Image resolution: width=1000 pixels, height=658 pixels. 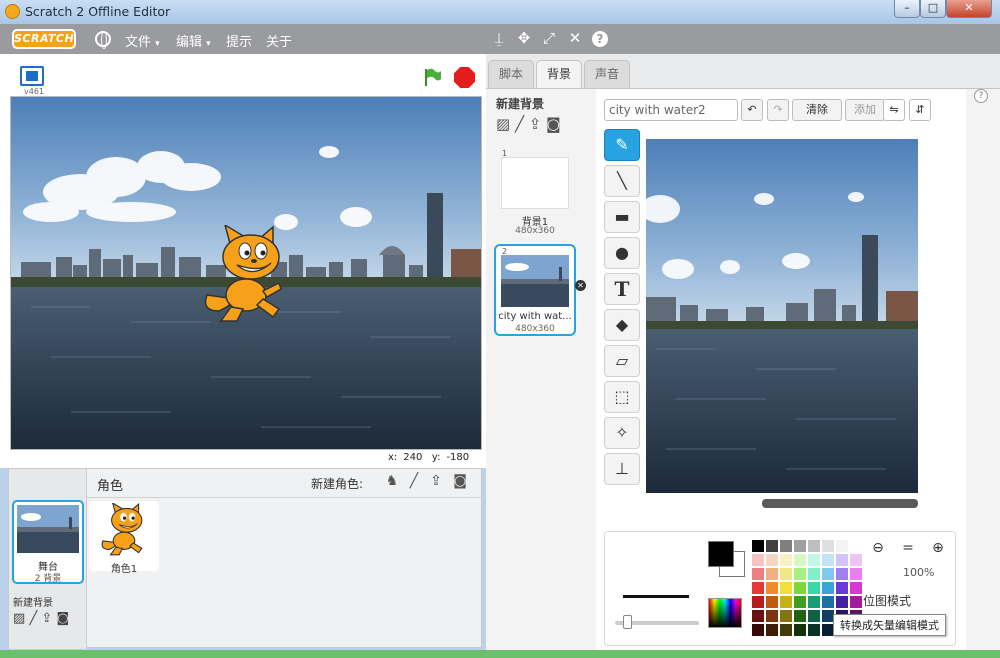 What do you see at coordinates (622, 145) in the screenshot?
I see `paintbrush-icon: ✎` at bounding box center [622, 145].